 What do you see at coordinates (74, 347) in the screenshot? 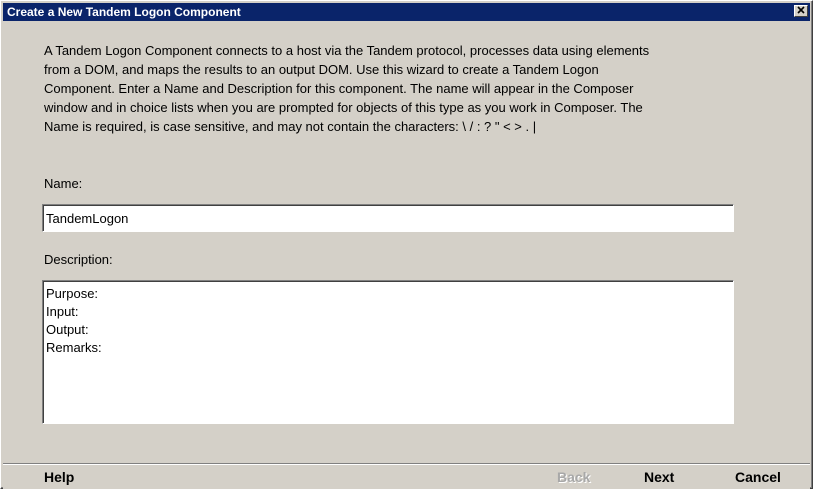
I see `description-line: Remarks:` at bounding box center [74, 347].